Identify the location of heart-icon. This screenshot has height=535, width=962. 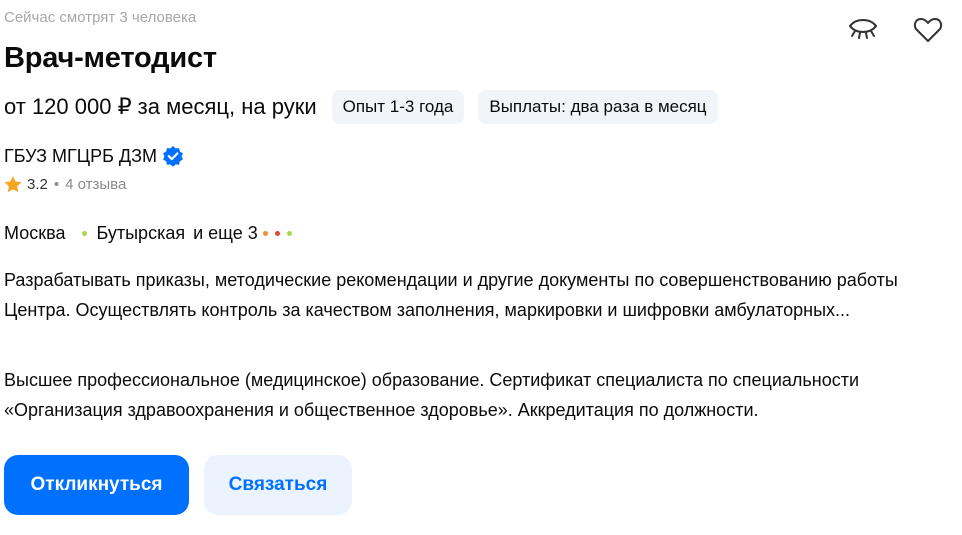
(928, 30).